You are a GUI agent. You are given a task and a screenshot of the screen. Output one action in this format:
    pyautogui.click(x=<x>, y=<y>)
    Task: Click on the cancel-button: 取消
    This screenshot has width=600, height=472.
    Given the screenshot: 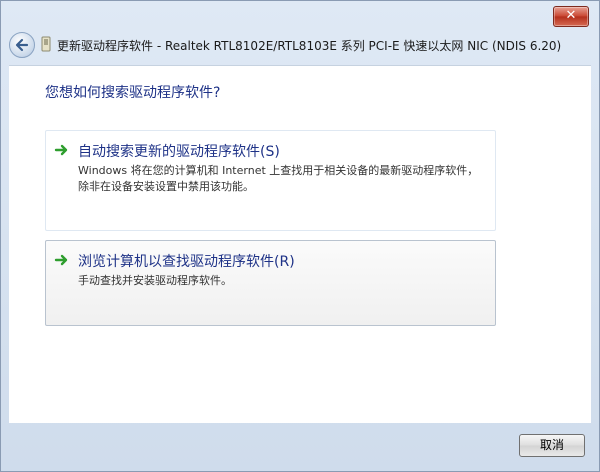 What is the action you would take?
    pyautogui.click(x=552, y=445)
    